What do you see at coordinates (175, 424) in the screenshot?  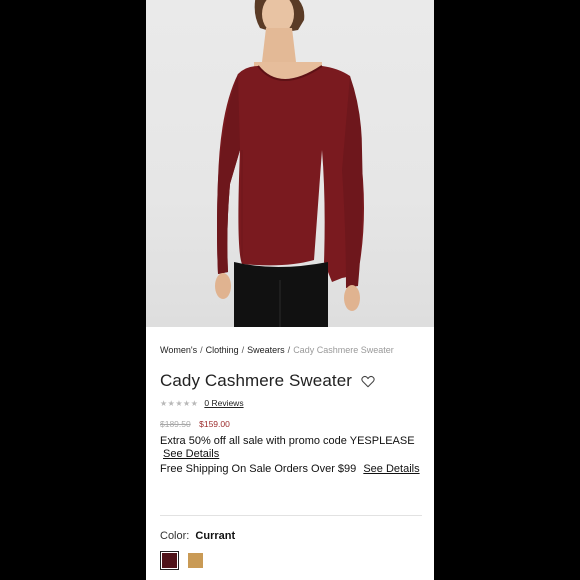 I see `original-price: $189.50` at bounding box center [175, 424].